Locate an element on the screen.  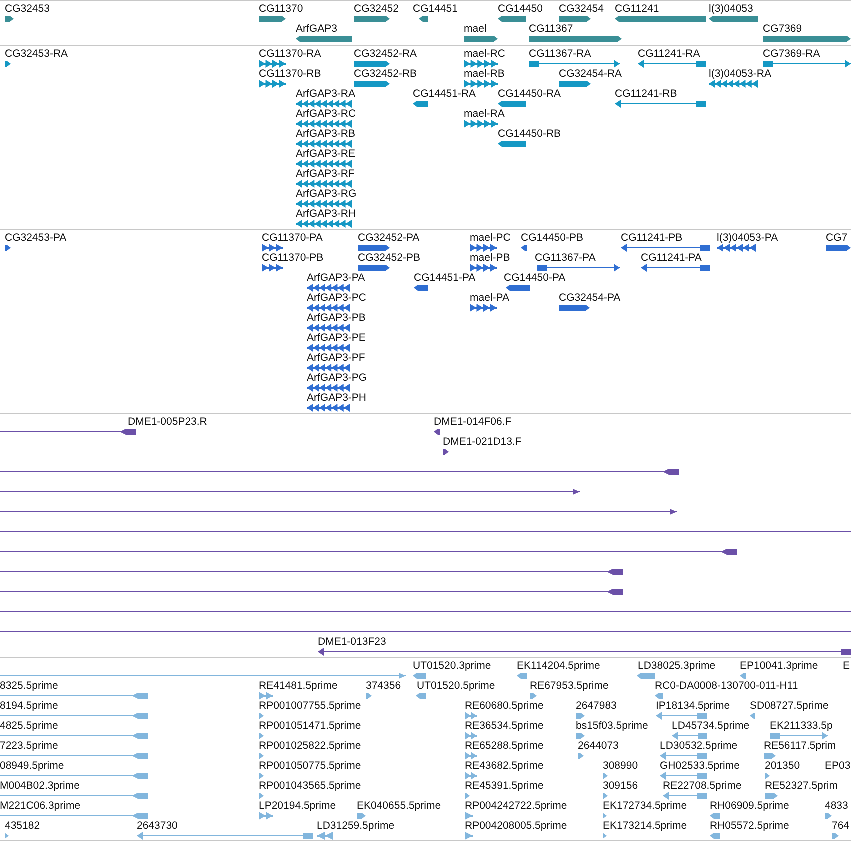
feature-label: mael-PA is located at coordinates (490, 298).